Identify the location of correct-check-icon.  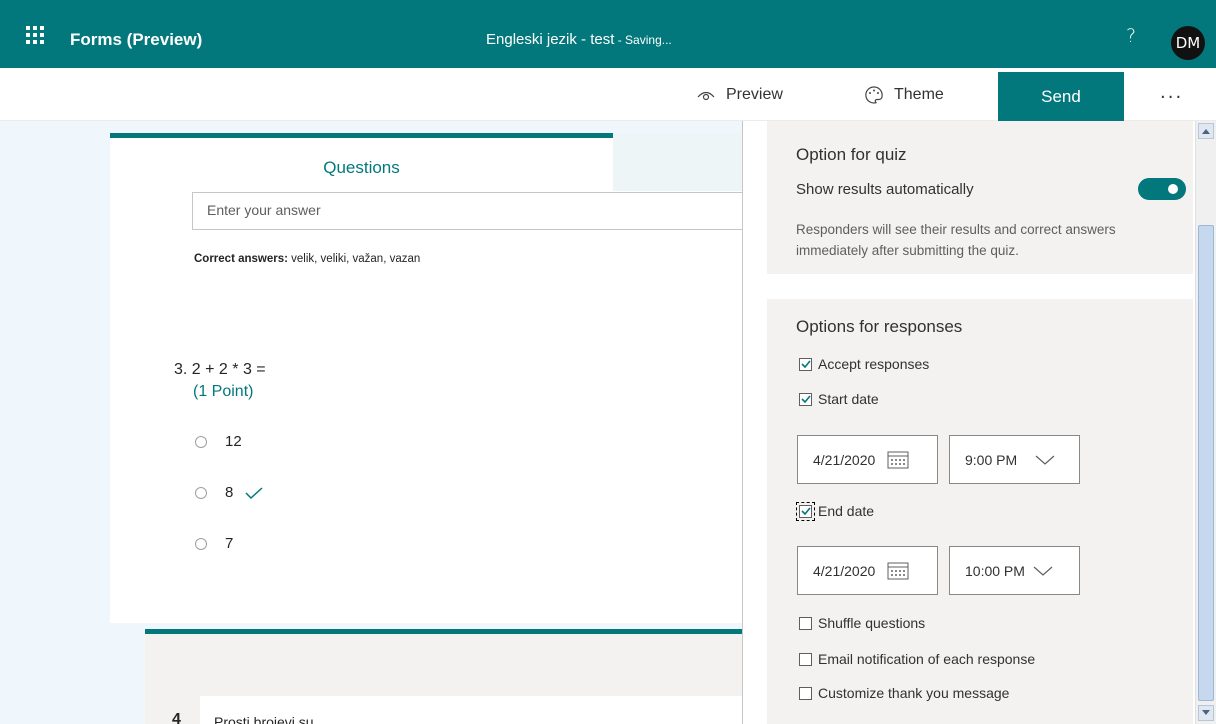
(254, 492).